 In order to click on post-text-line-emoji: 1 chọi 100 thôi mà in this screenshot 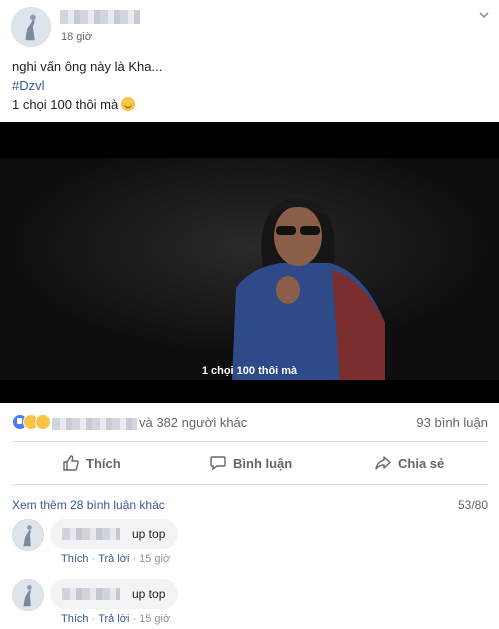, I will do `click(87, 104)`.